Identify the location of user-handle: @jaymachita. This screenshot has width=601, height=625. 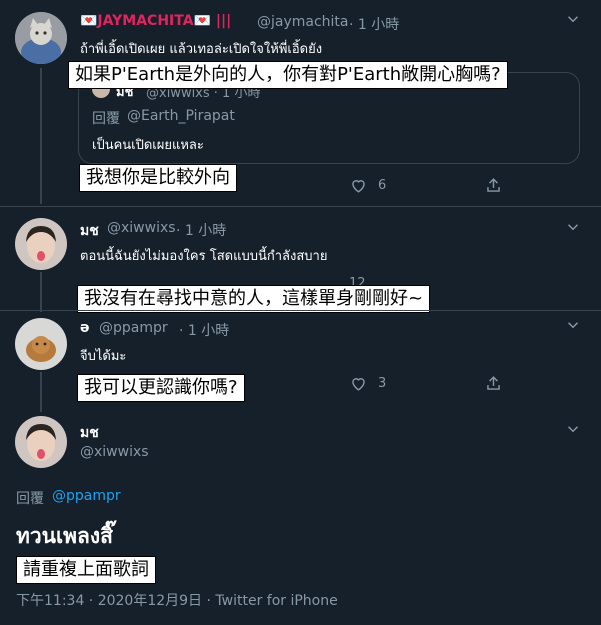
(303, 22).